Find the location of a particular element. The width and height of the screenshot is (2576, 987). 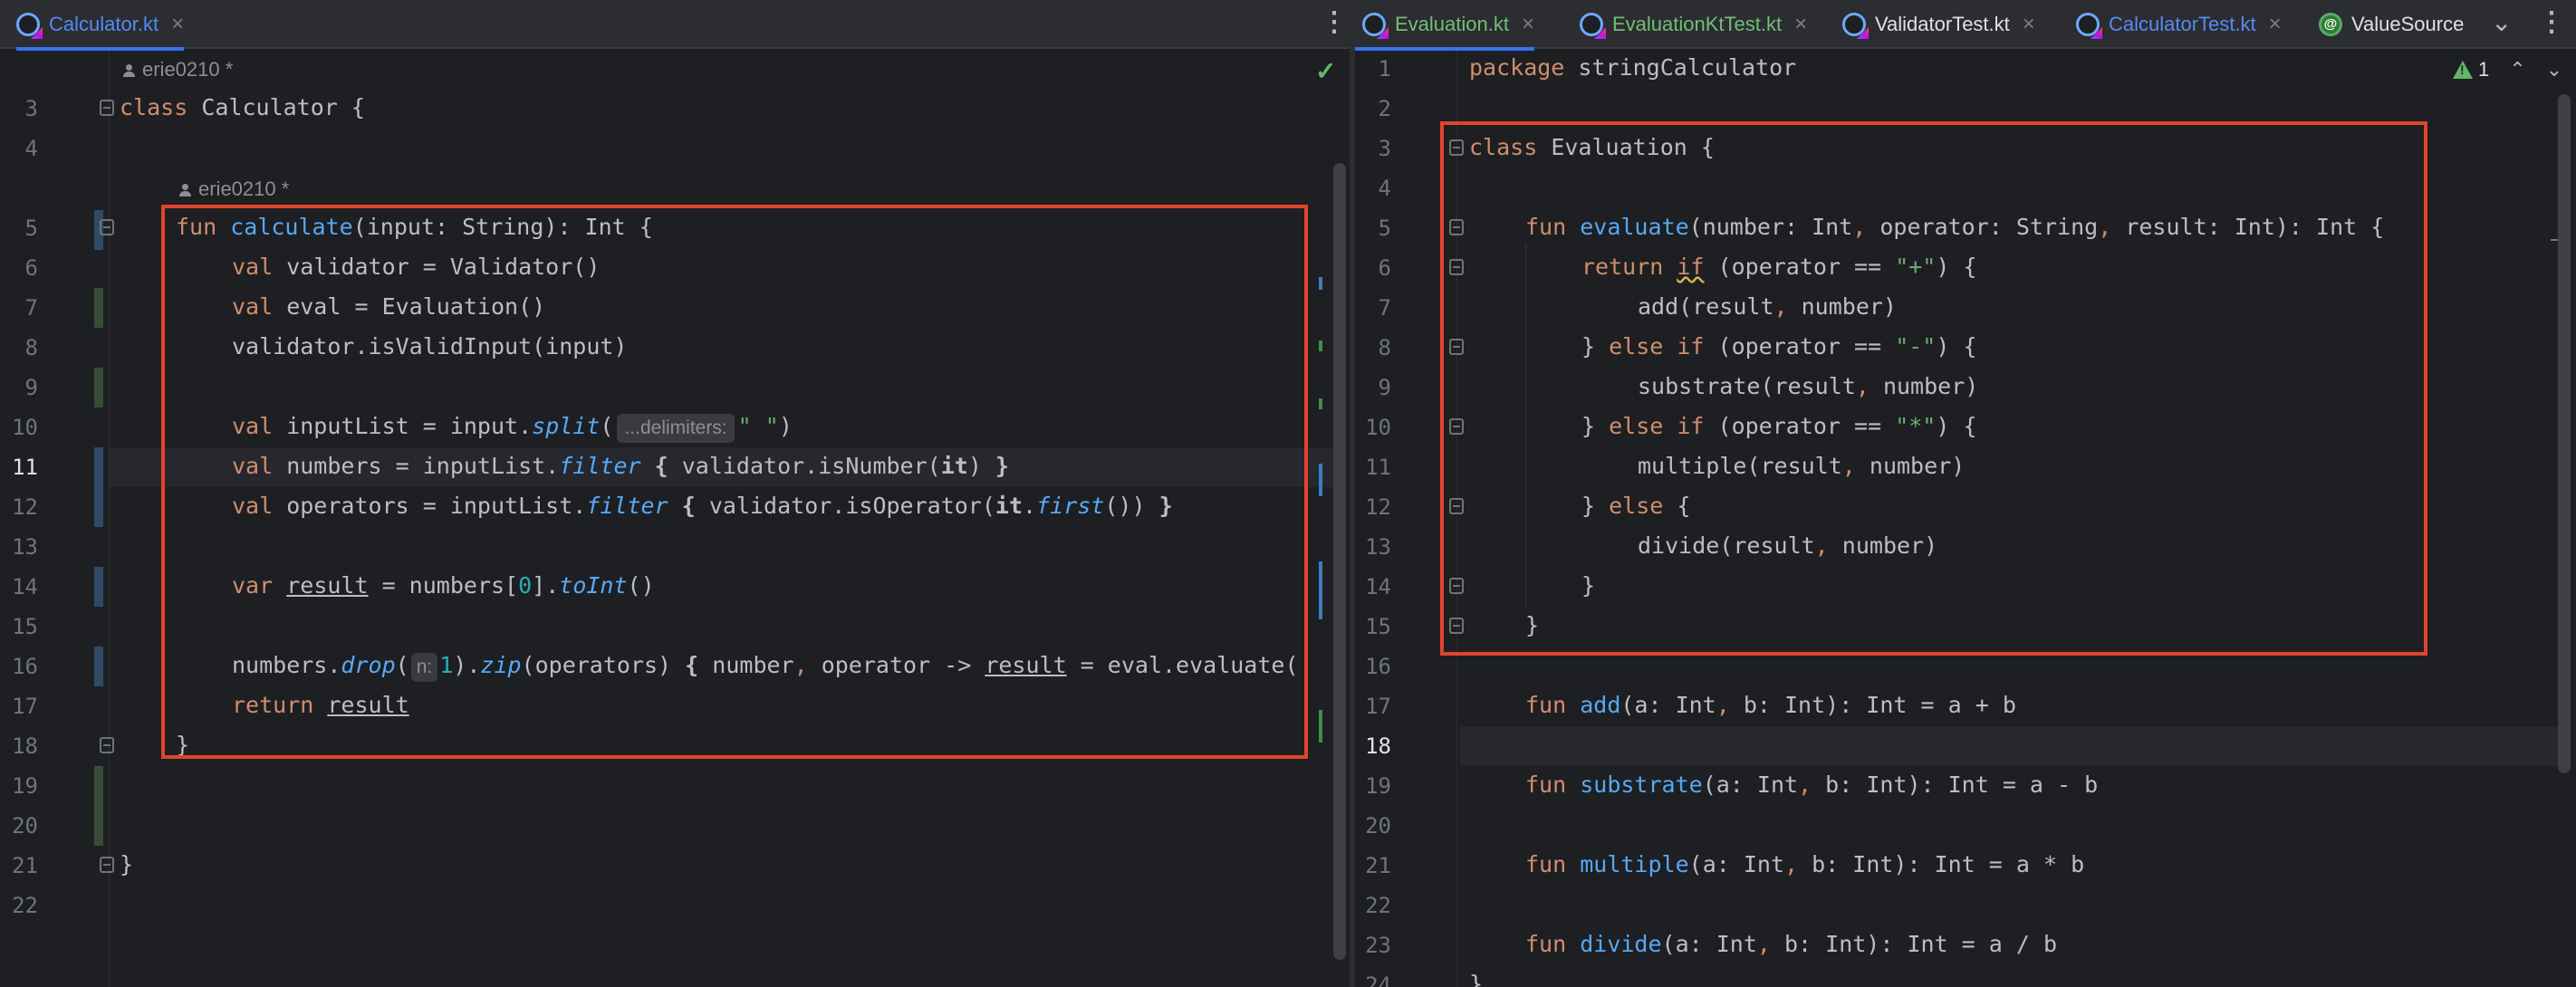

line-number: 24 is located at coordinates (1378, 980).